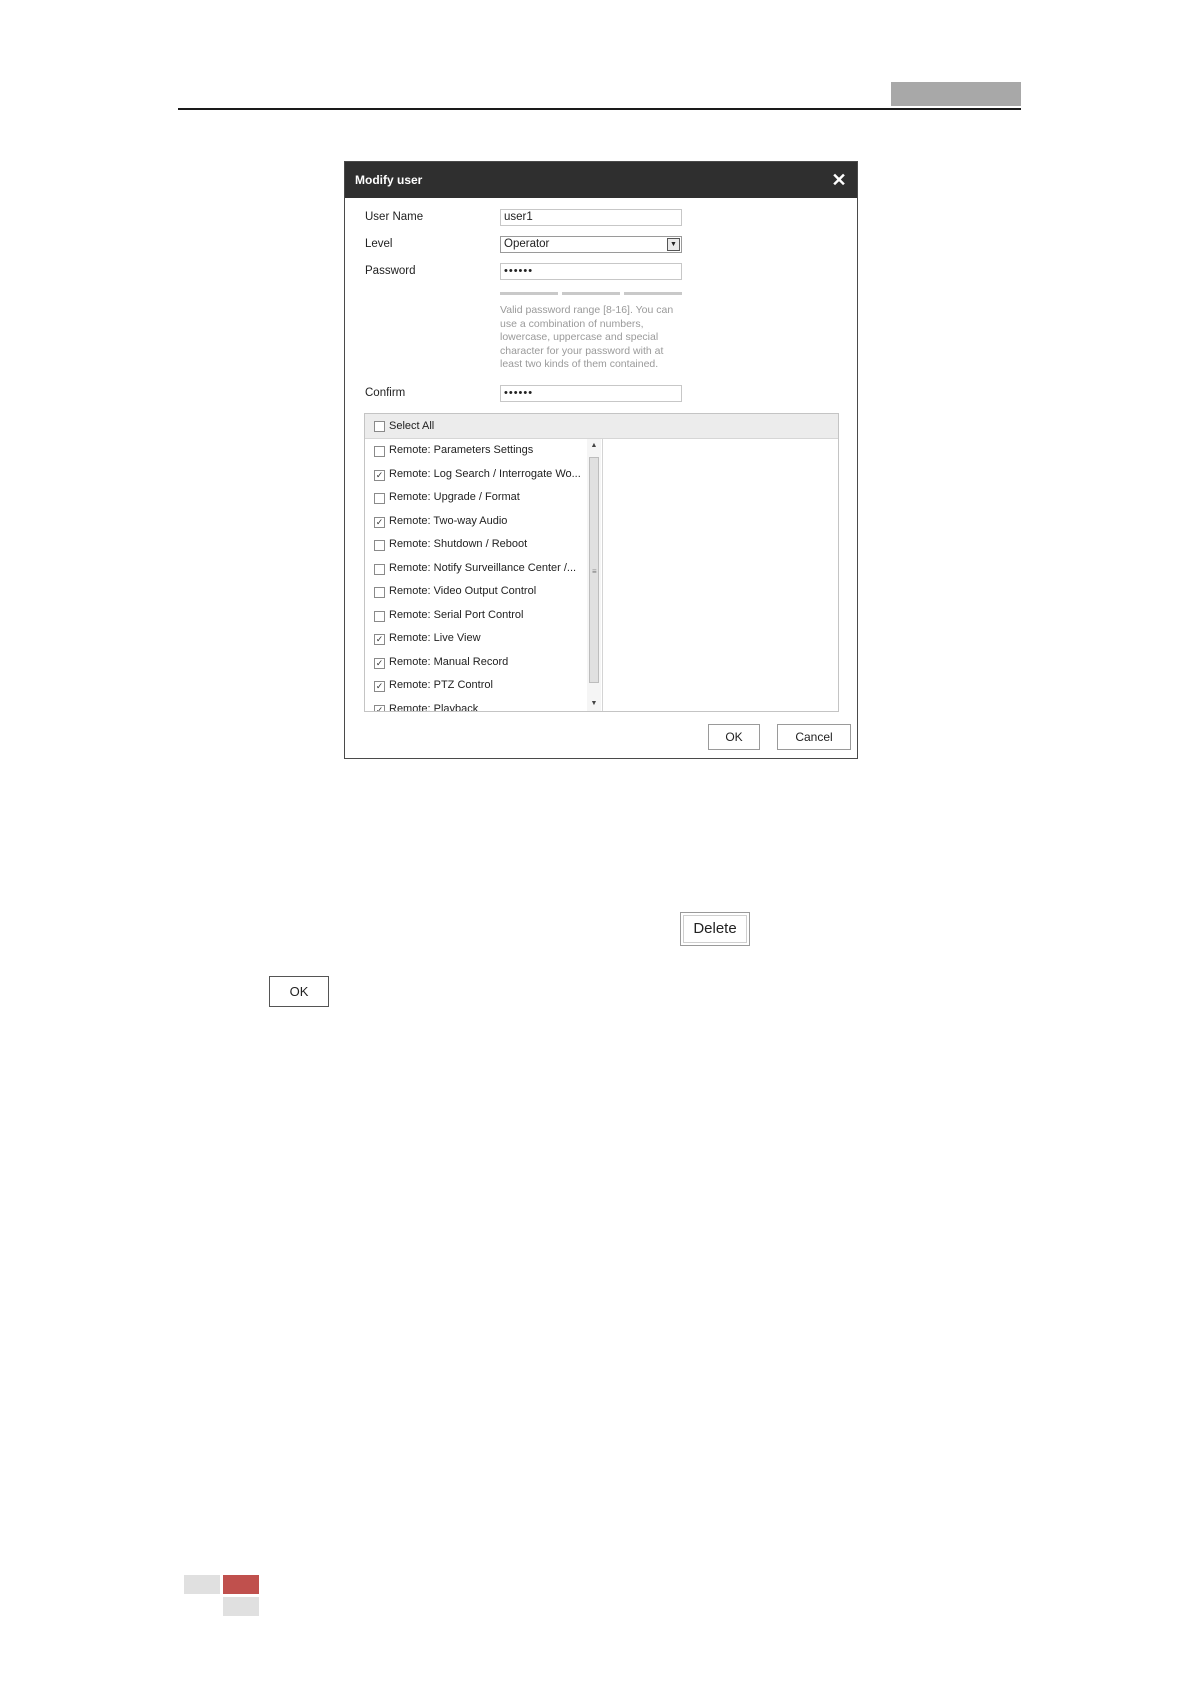 The height and width of the screenshot is (1684, 1191). Describe the element at coordinates (394, 217) in the screenshot. I see `user-name-label: User Name` at that location.